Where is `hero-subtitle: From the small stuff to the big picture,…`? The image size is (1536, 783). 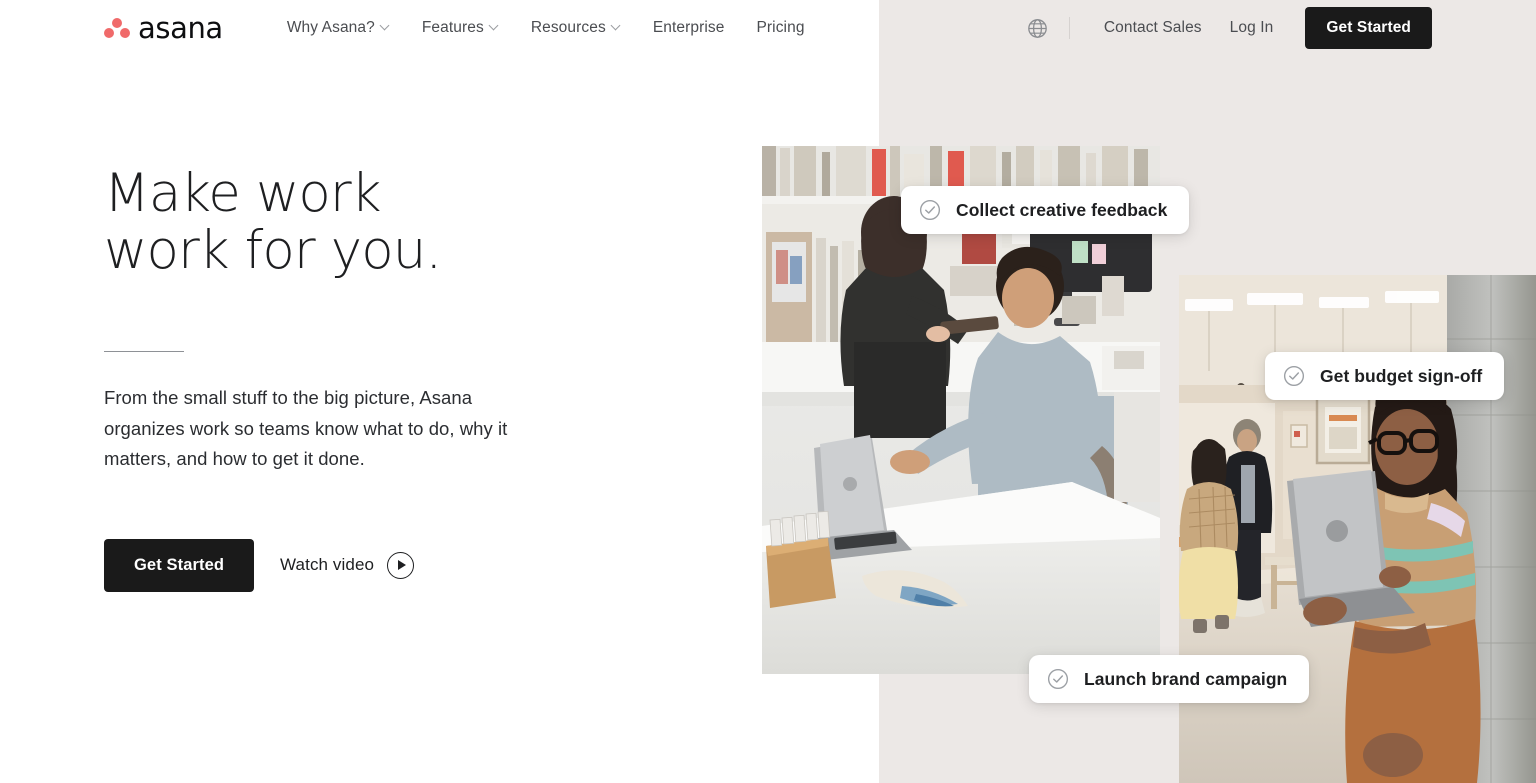 hero-subtitle: From the small stuff to the big picture,… is located at coordinates (306, 428).